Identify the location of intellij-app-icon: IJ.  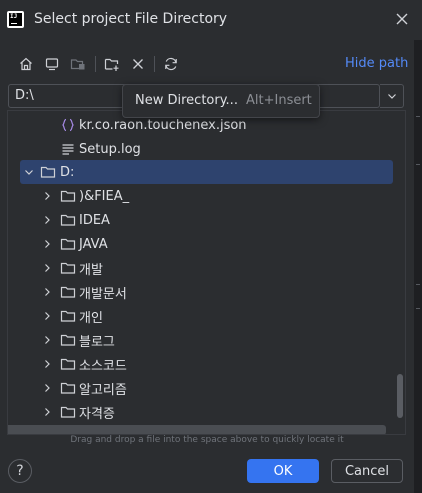
(15, 19).